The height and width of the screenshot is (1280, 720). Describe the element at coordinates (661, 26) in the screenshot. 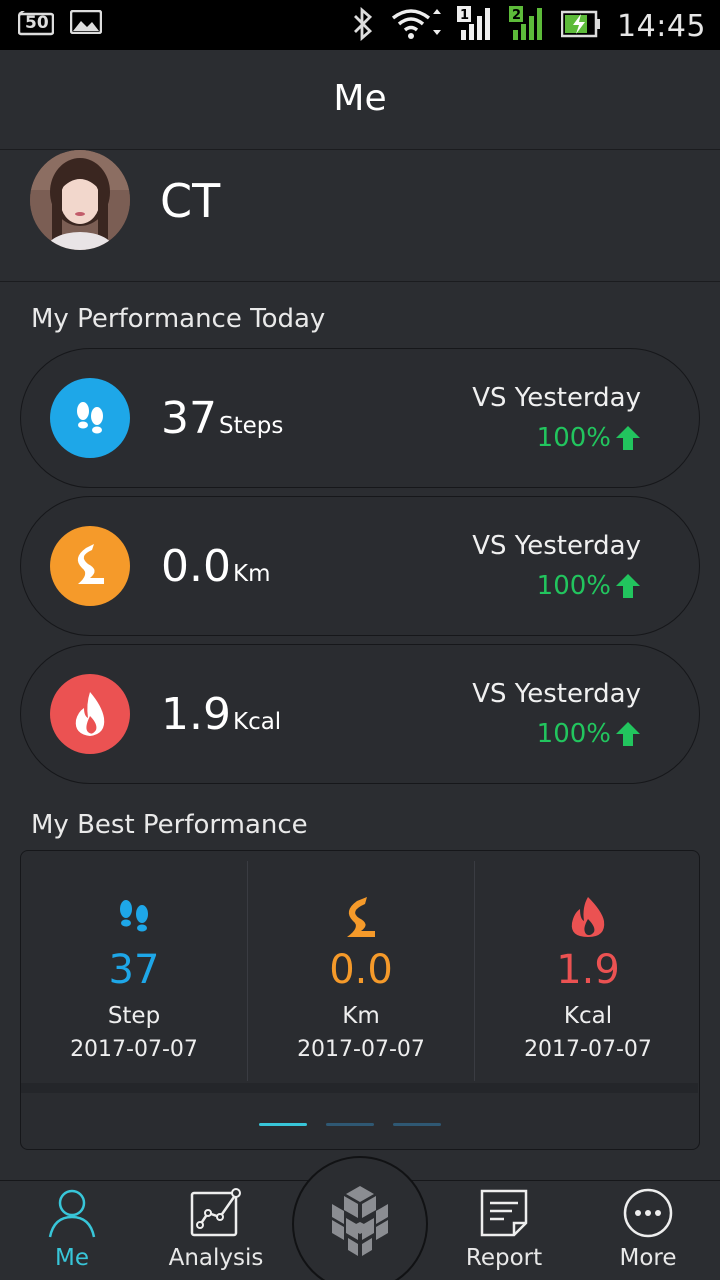

I see `status-time: 14:45` at that location.